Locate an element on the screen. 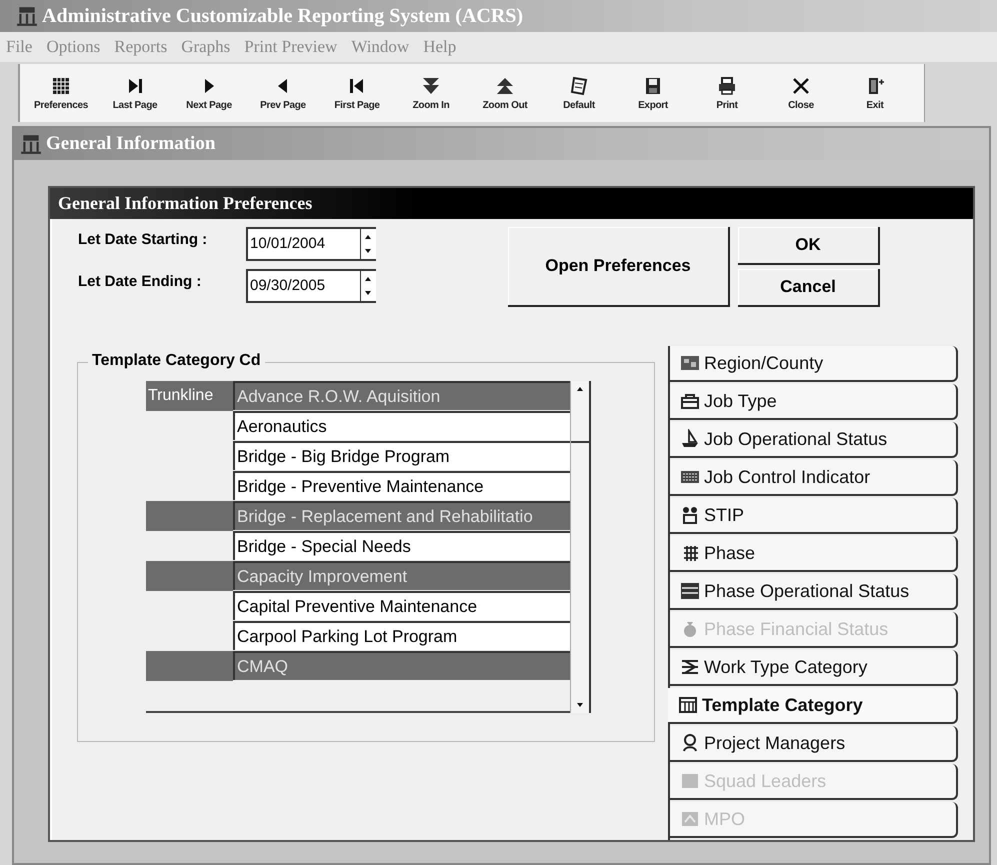  open-preferences-button: Open Preferences is located at coordinates (619, 266).